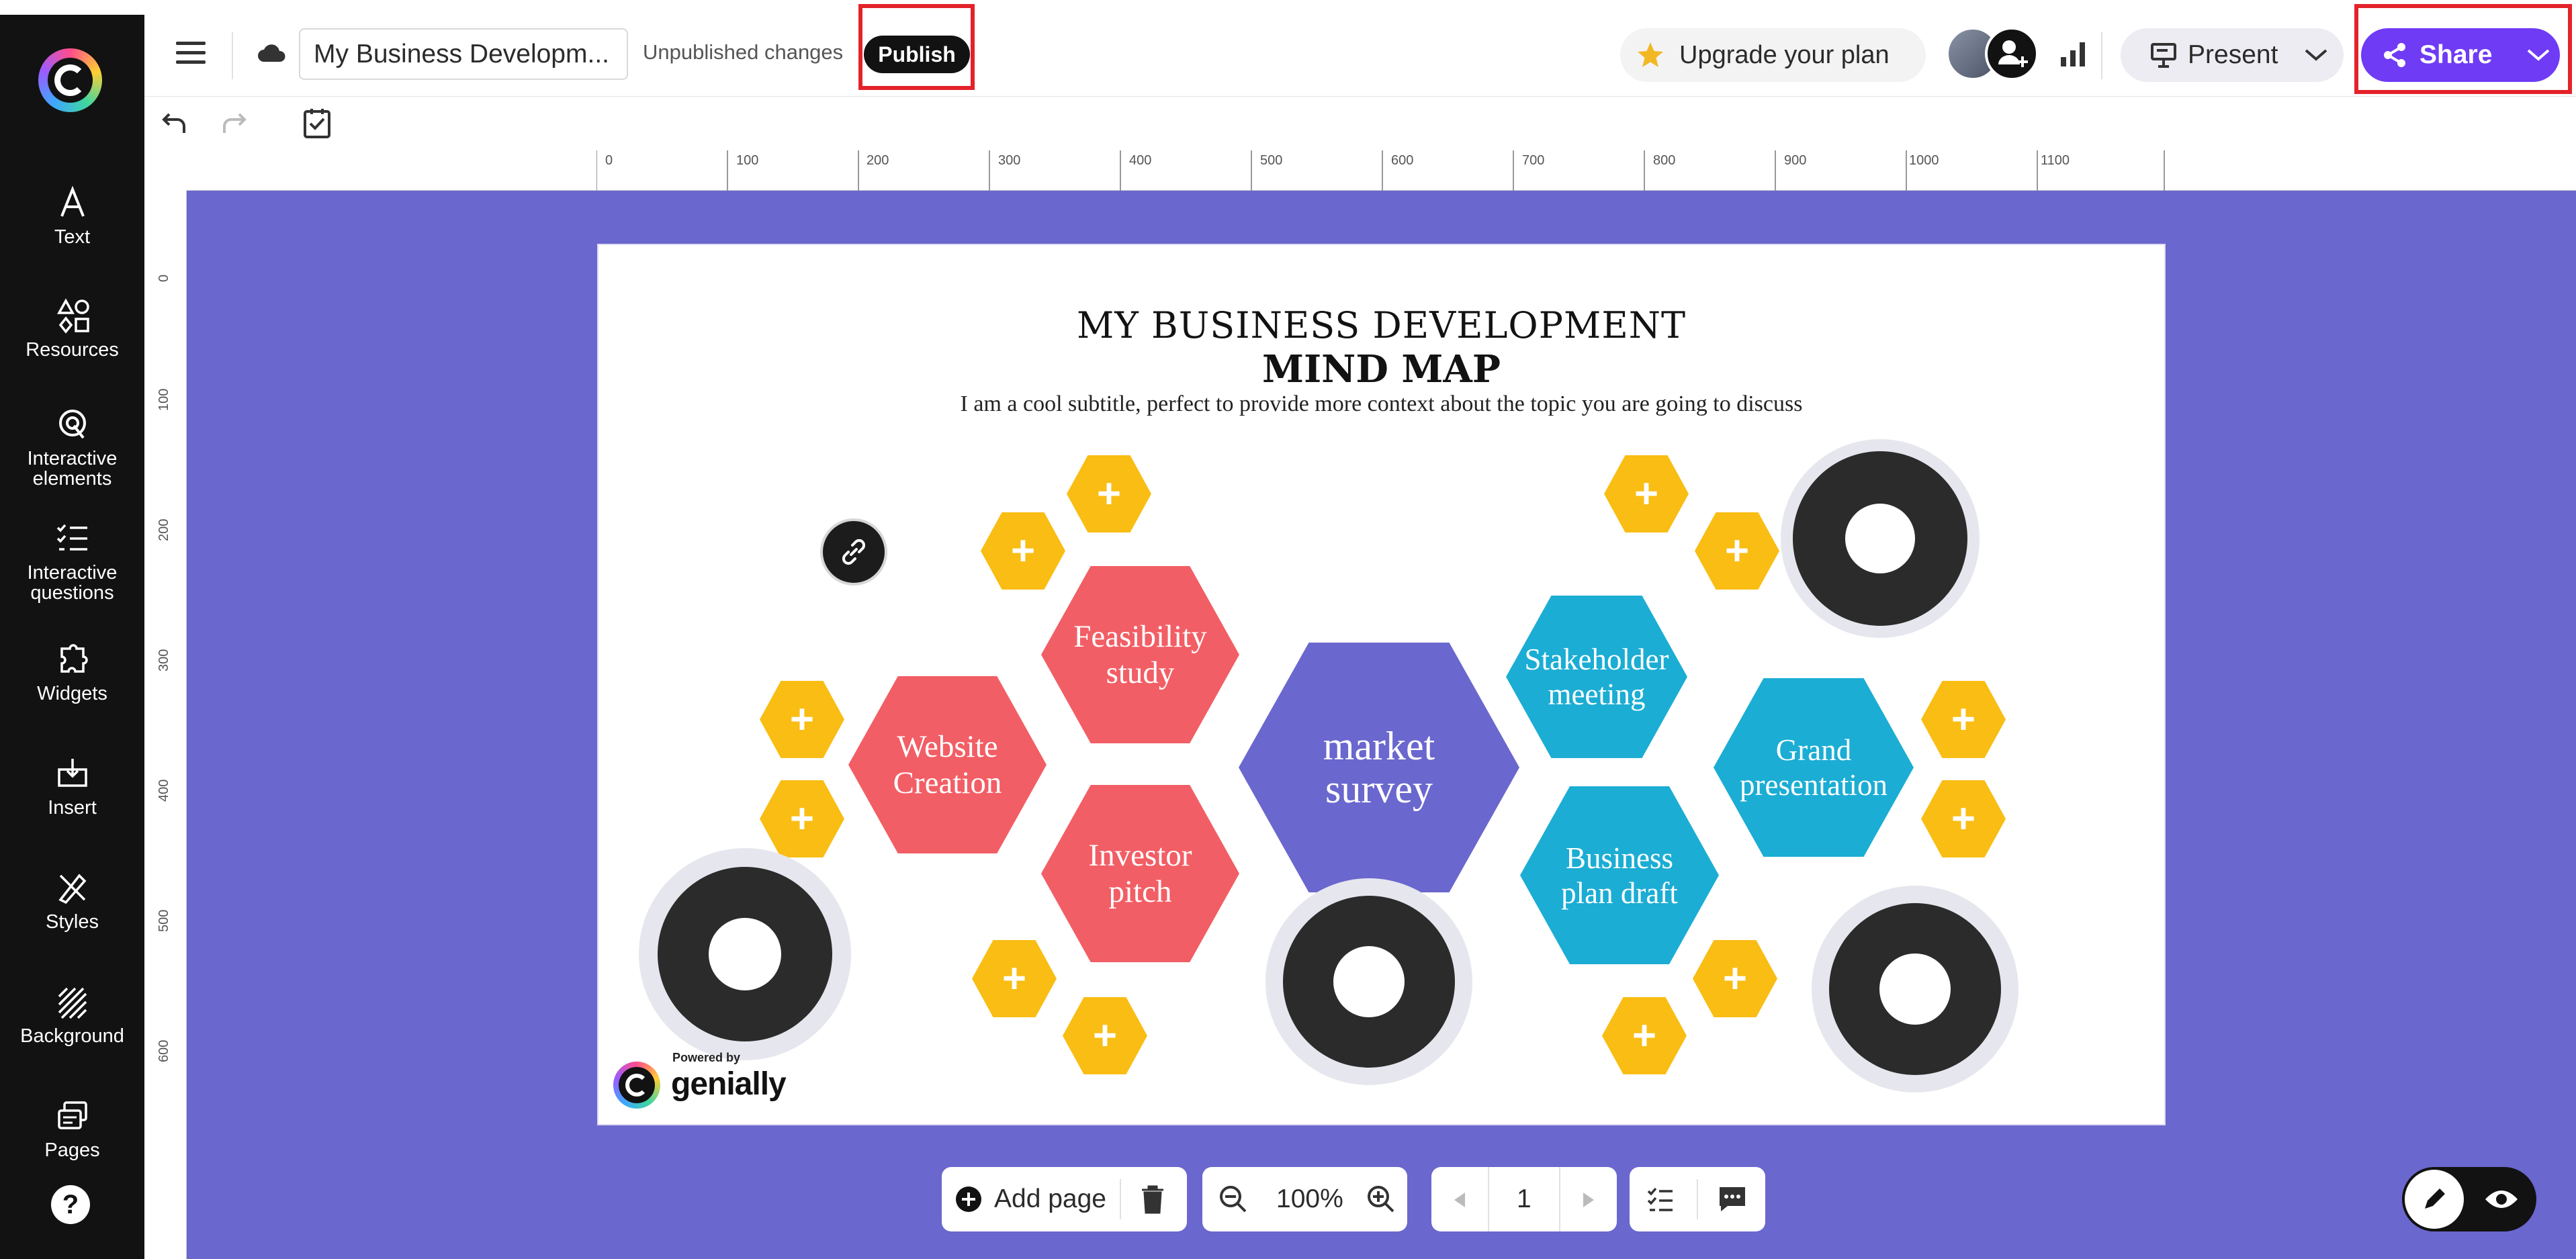  What do you see at coordinates (1589, 1200) in the screenshot?
I see `next-page-icon` at bounding box center [1589, 1200].